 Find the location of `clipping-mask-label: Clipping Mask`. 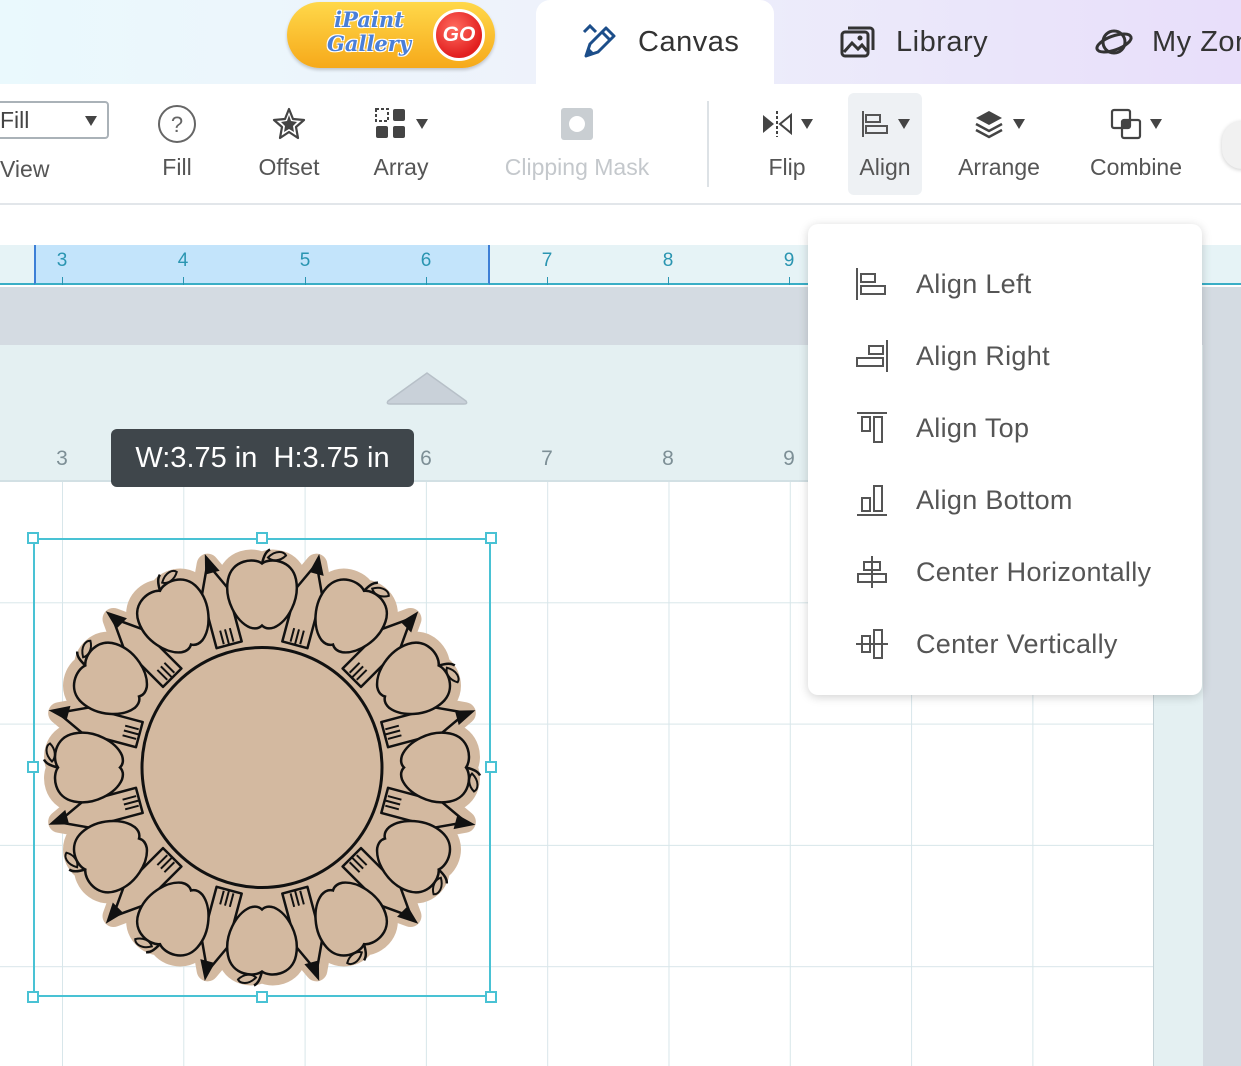

clipping-mask-label: Clipping Mask is located at coordinates (577, 167).